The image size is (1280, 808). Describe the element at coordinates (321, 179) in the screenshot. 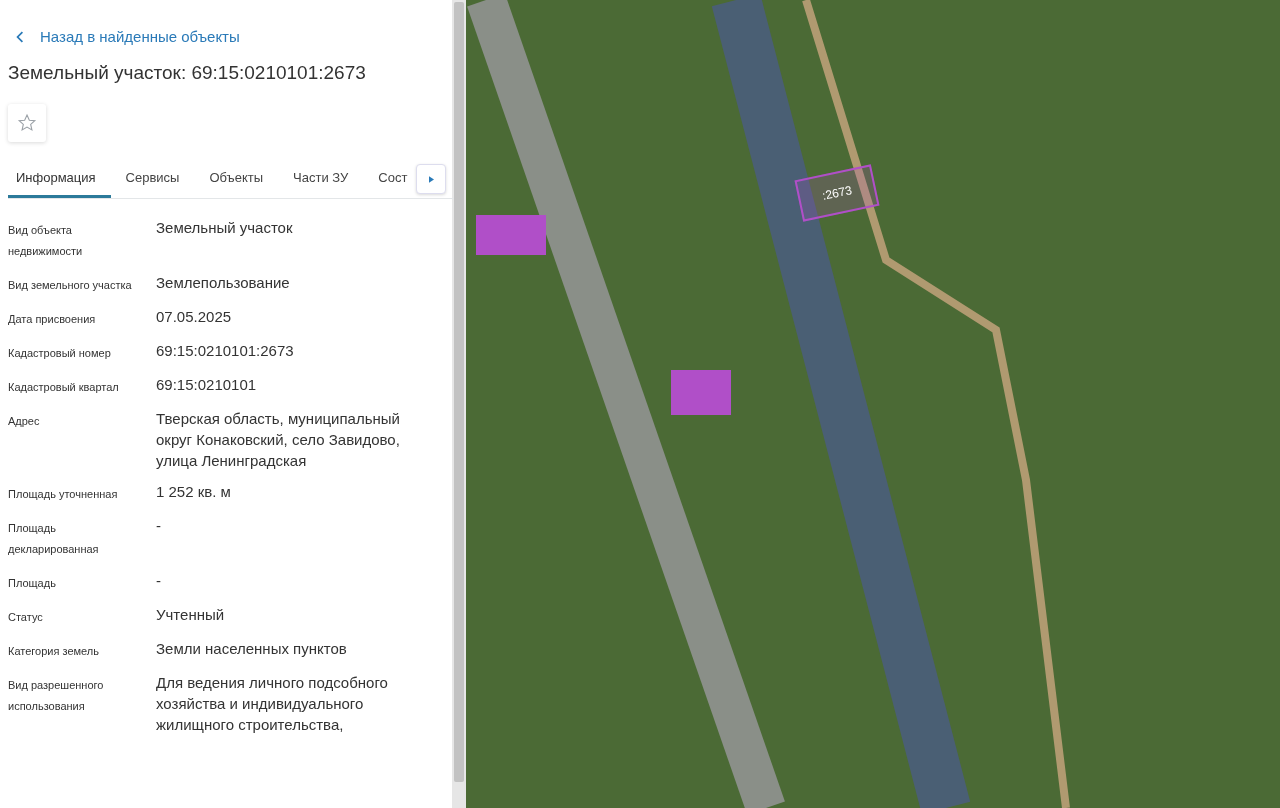

I see `tab: Части ЗУ` at that location.